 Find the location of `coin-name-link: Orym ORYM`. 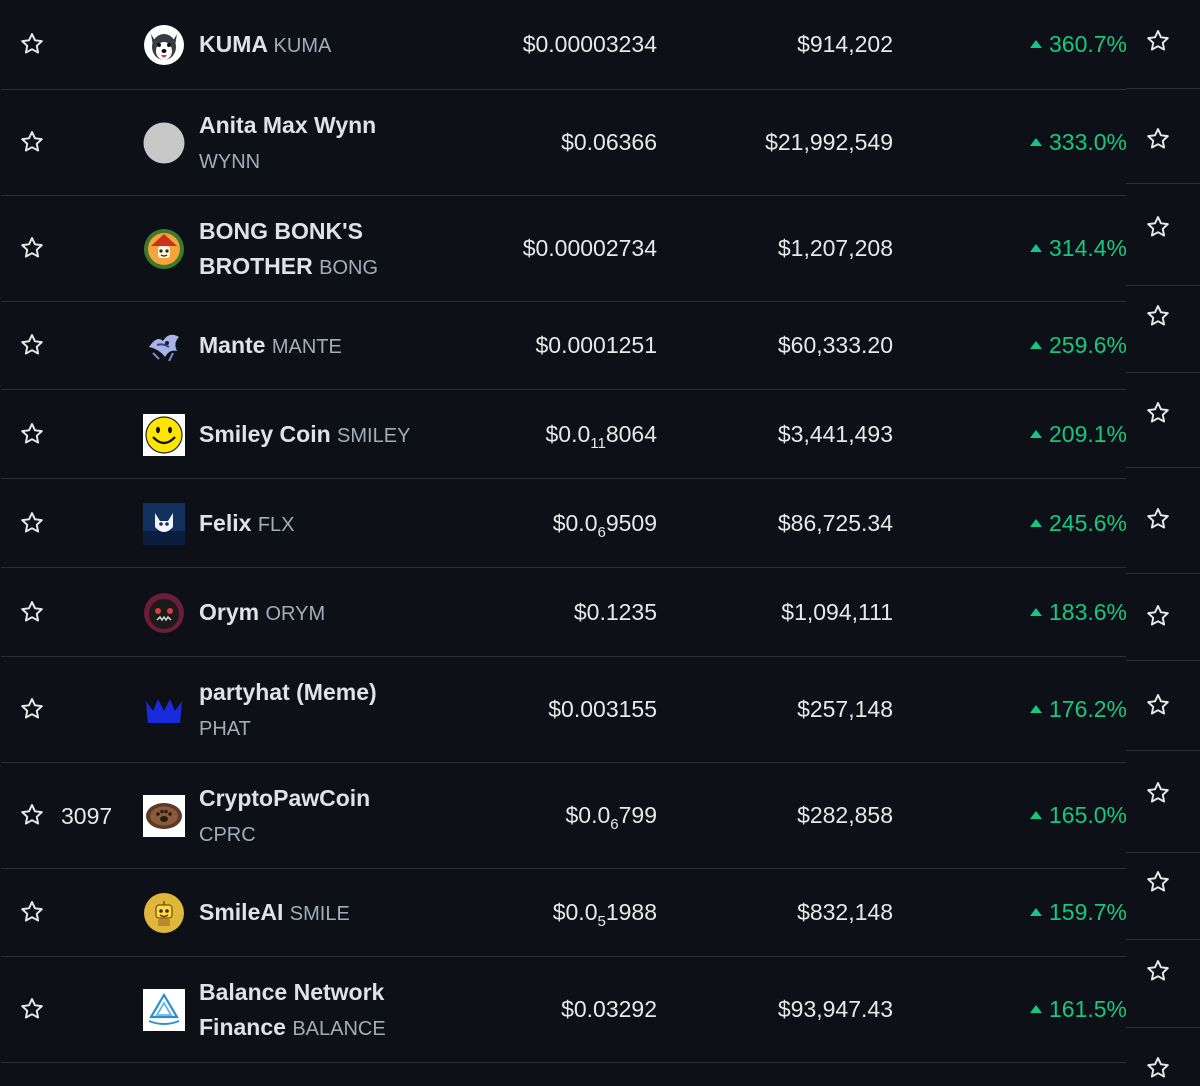

coin-name-link: Orym ORYM is located at coordinates (324, 613).